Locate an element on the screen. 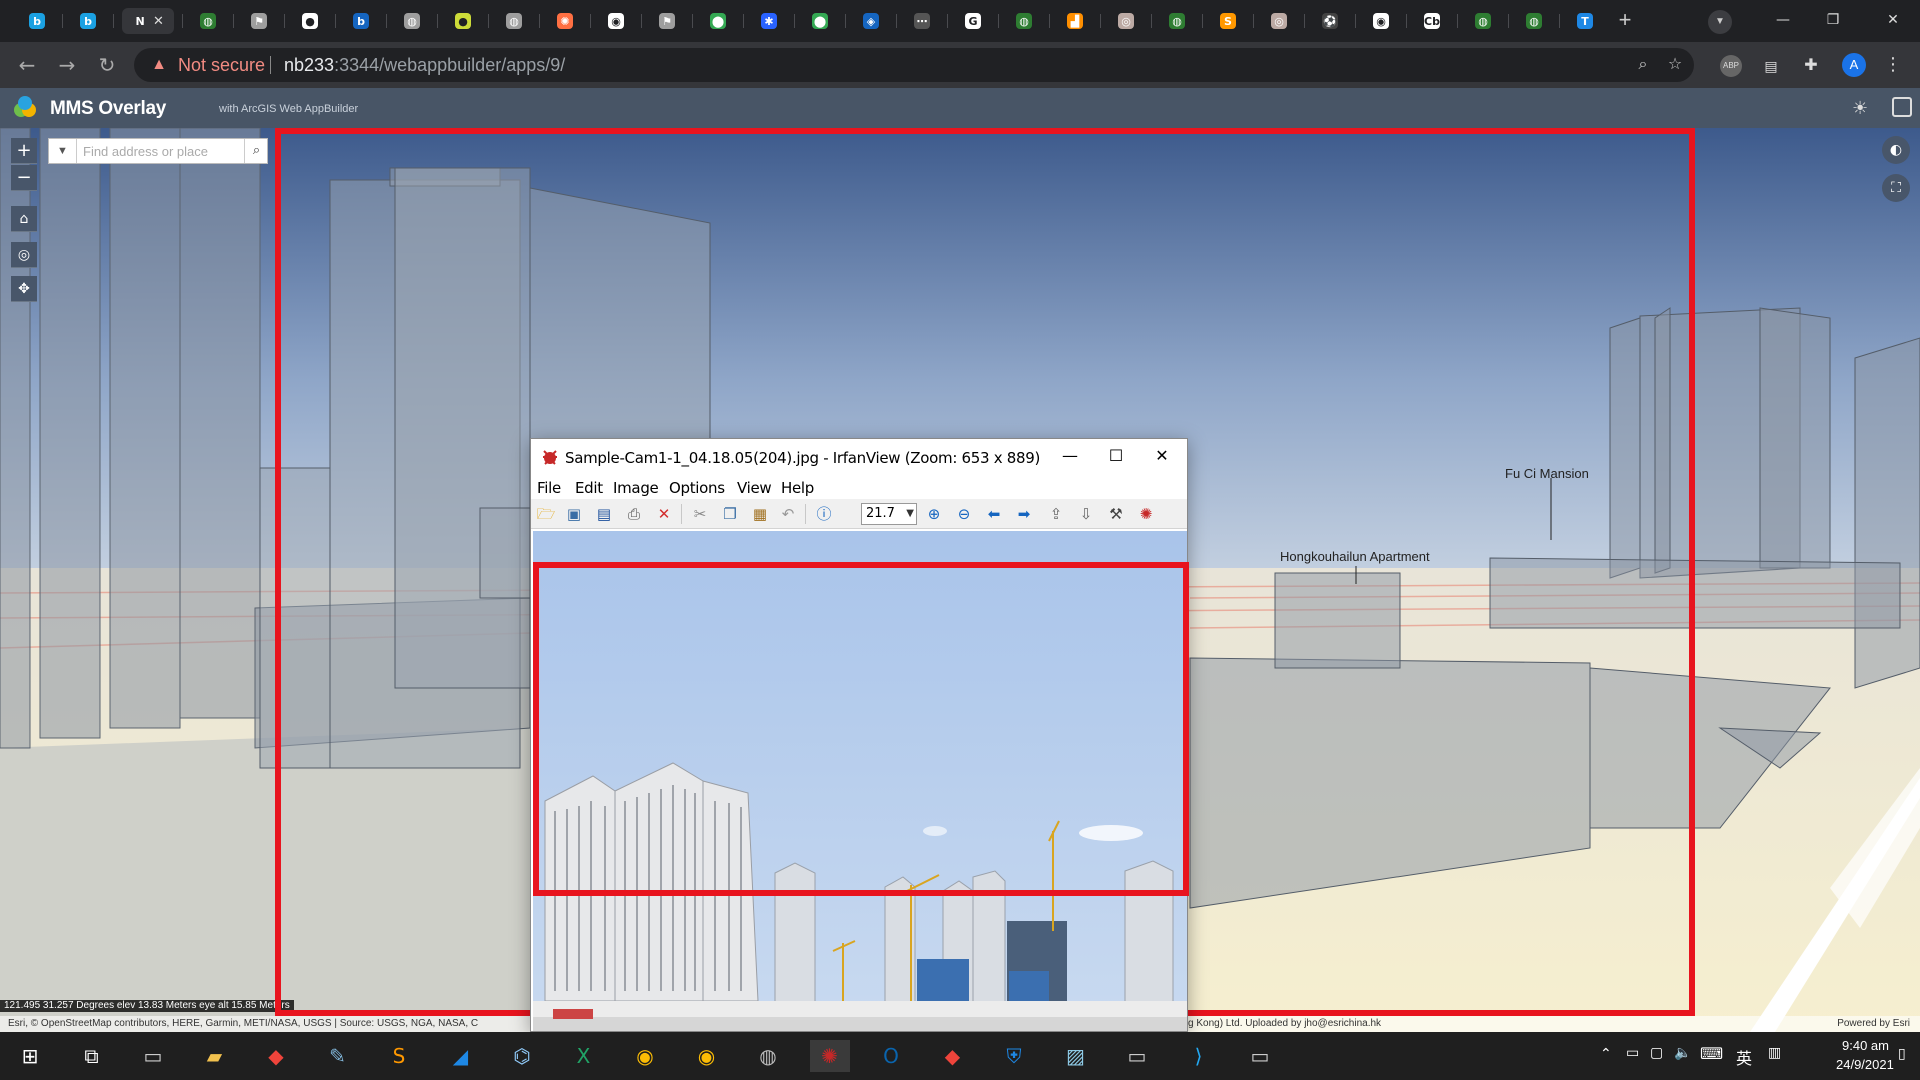  fullscreen-icon: ⛶ is located at coordinates (1896, 188).